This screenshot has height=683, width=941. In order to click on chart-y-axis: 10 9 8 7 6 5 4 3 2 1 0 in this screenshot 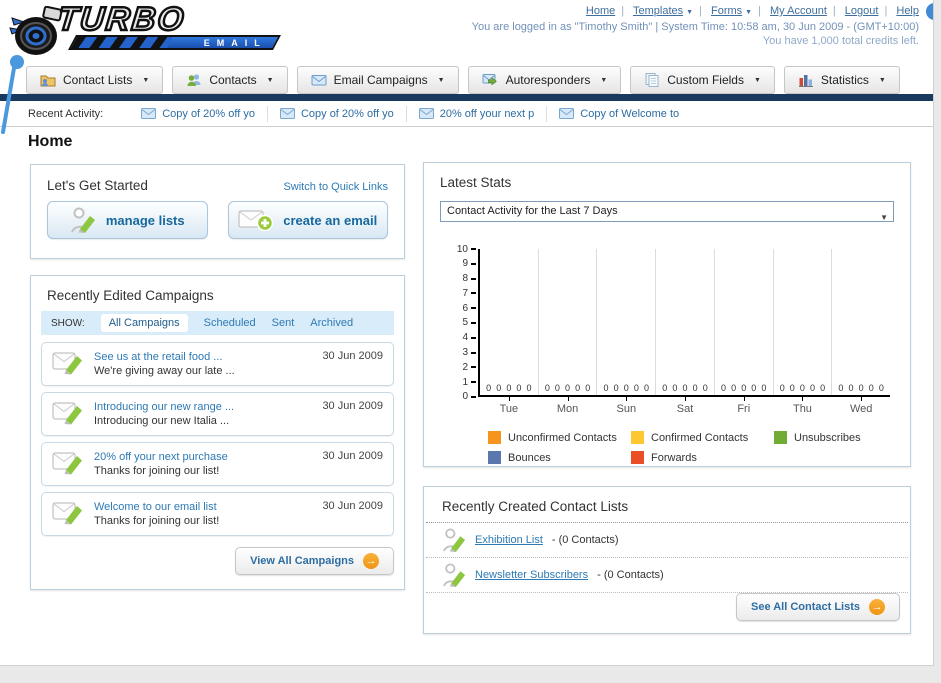, I will do `click(456, 323)`.